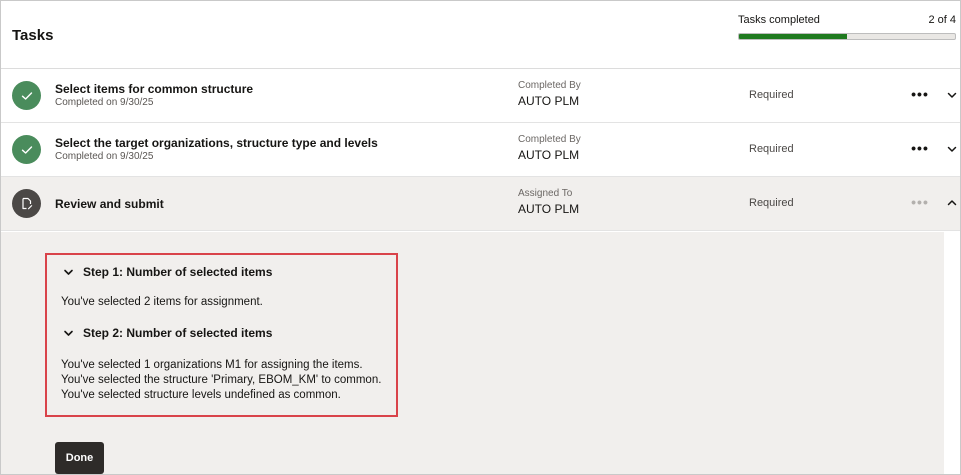 The width and height of the screenshot is (961, 475). What do you see at coordinates (952, 353) in the screenshot?
I see `panel-gutter` at bounding box center [952, 353].